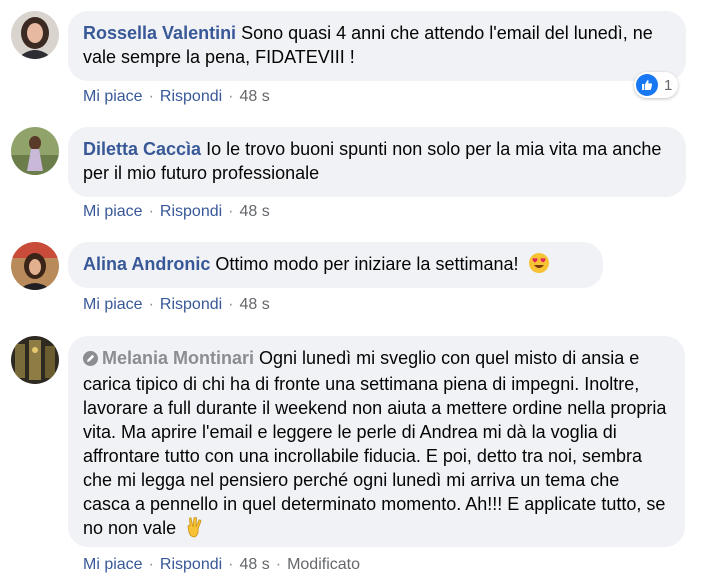 Image resolution: width=702 pixels, height=581 pixels. Describe the element at coordinates (647, 85) in the screenshot. I see `like-icon` at that location.